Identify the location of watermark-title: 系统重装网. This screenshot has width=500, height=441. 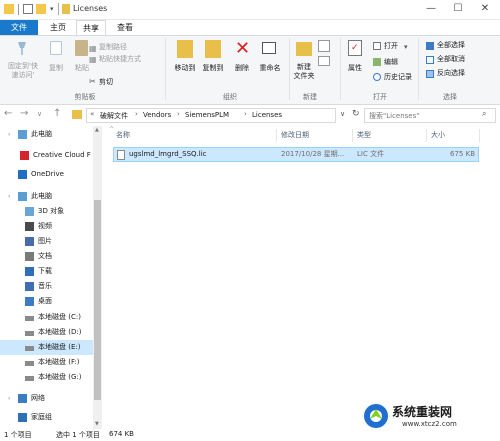
(422, 412).